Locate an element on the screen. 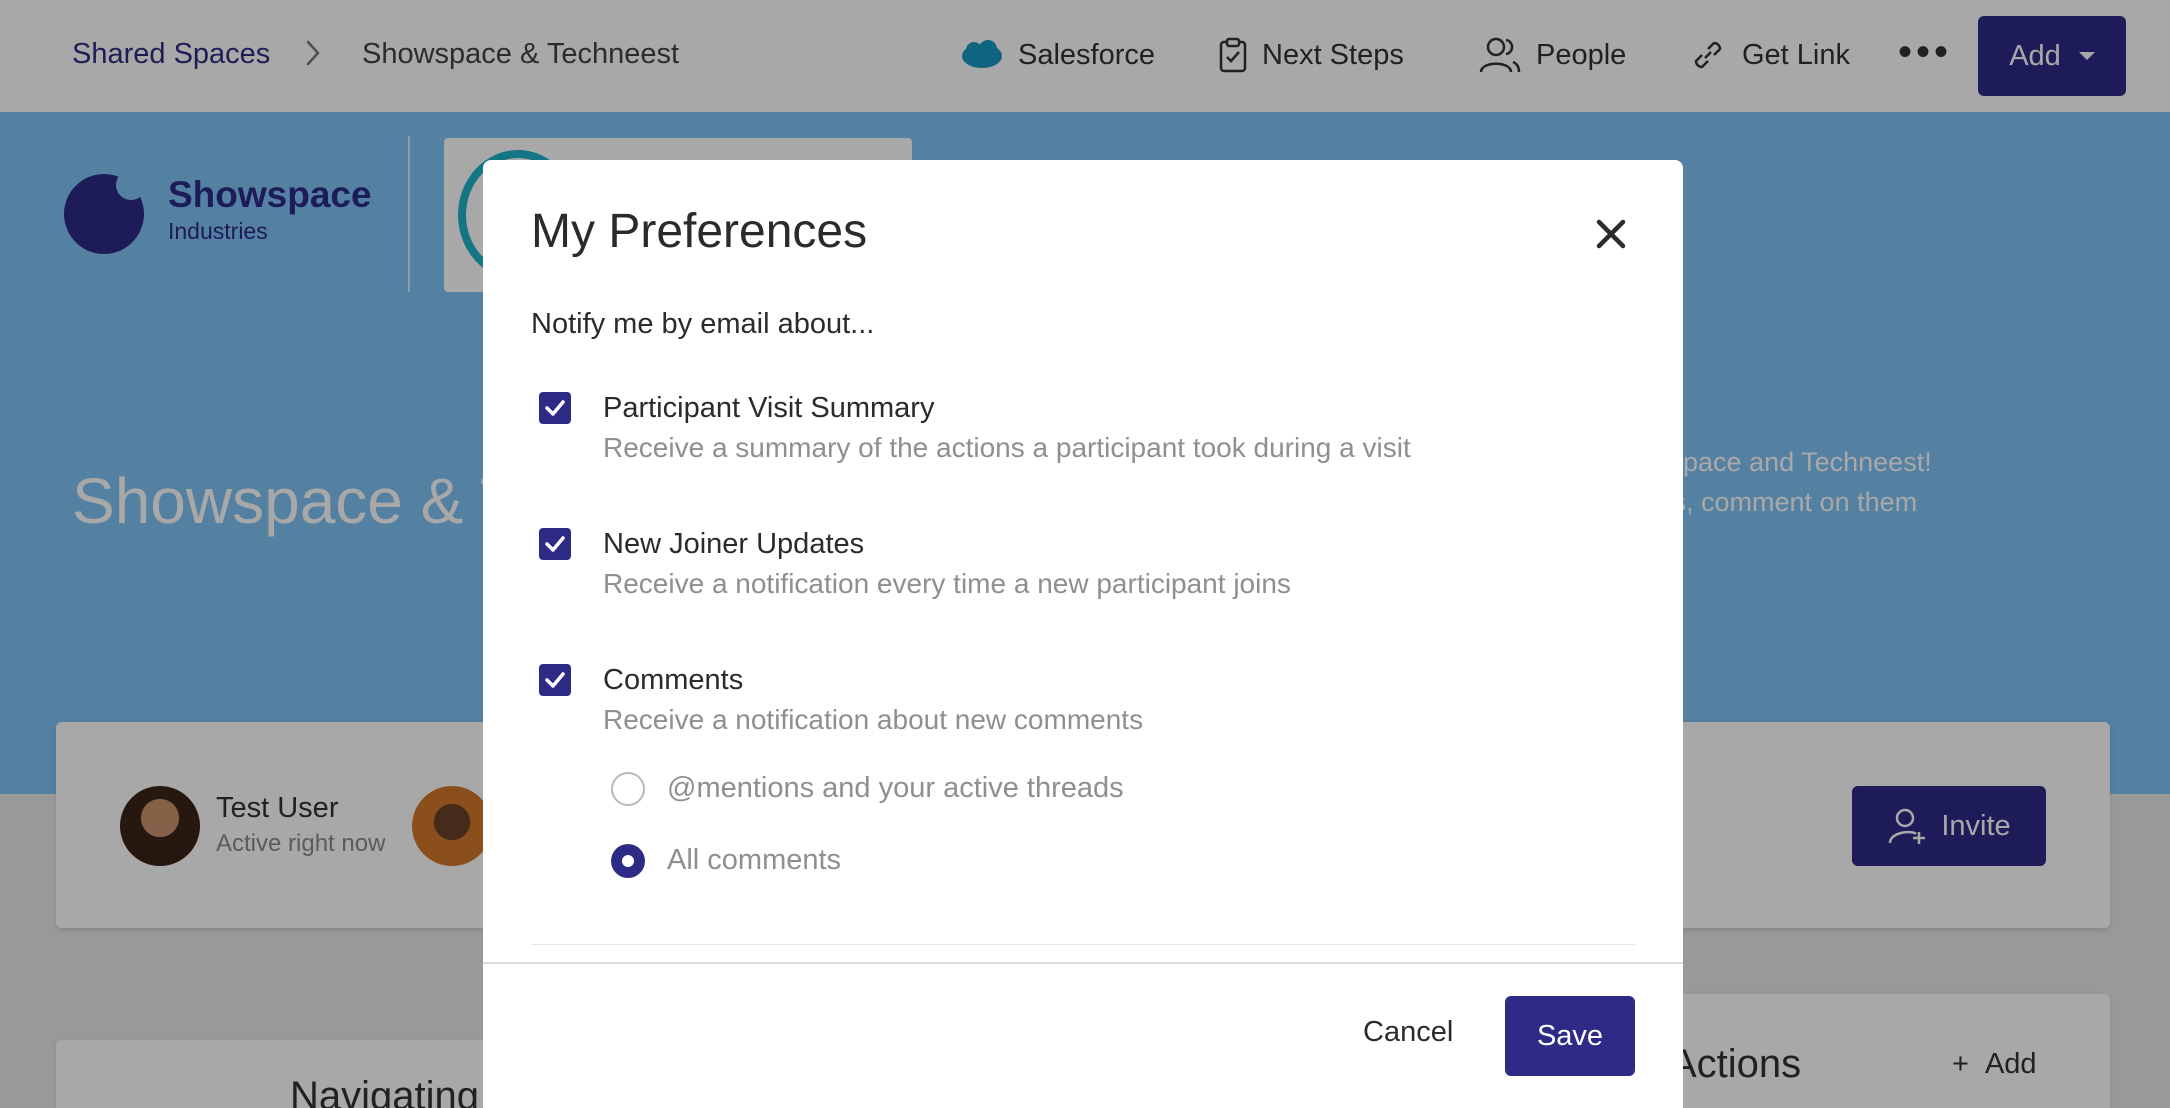 This screenshot has height=1108, width=2170. participant-visit-summary-checkbox is located at coordinates (555, 408).